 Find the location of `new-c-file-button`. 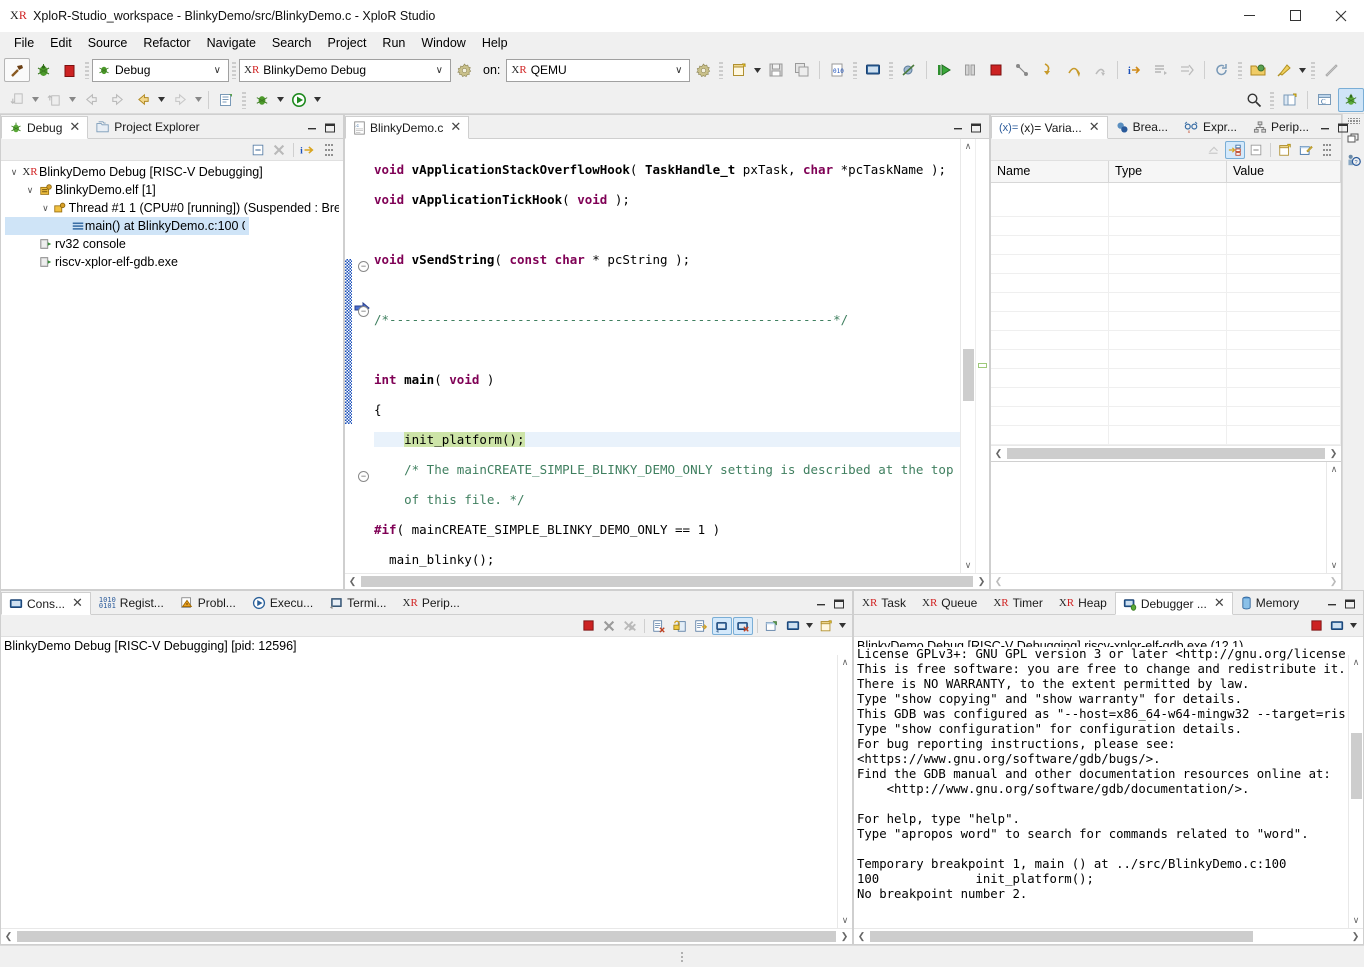

new-c-file-button is located at coordinates (226, 100).